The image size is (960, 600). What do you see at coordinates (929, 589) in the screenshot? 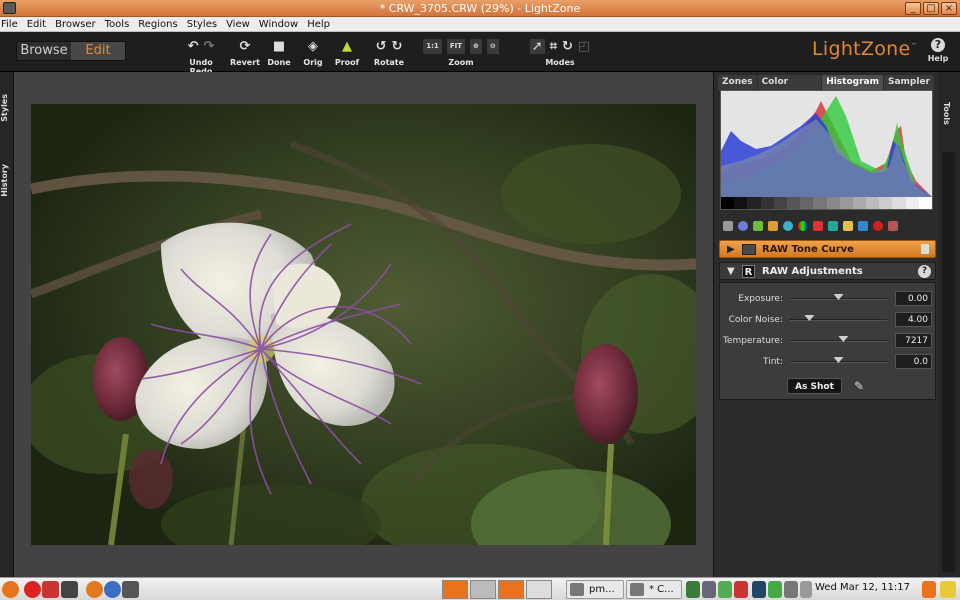
I see `notification-icon` at bounding box center [929, 589].